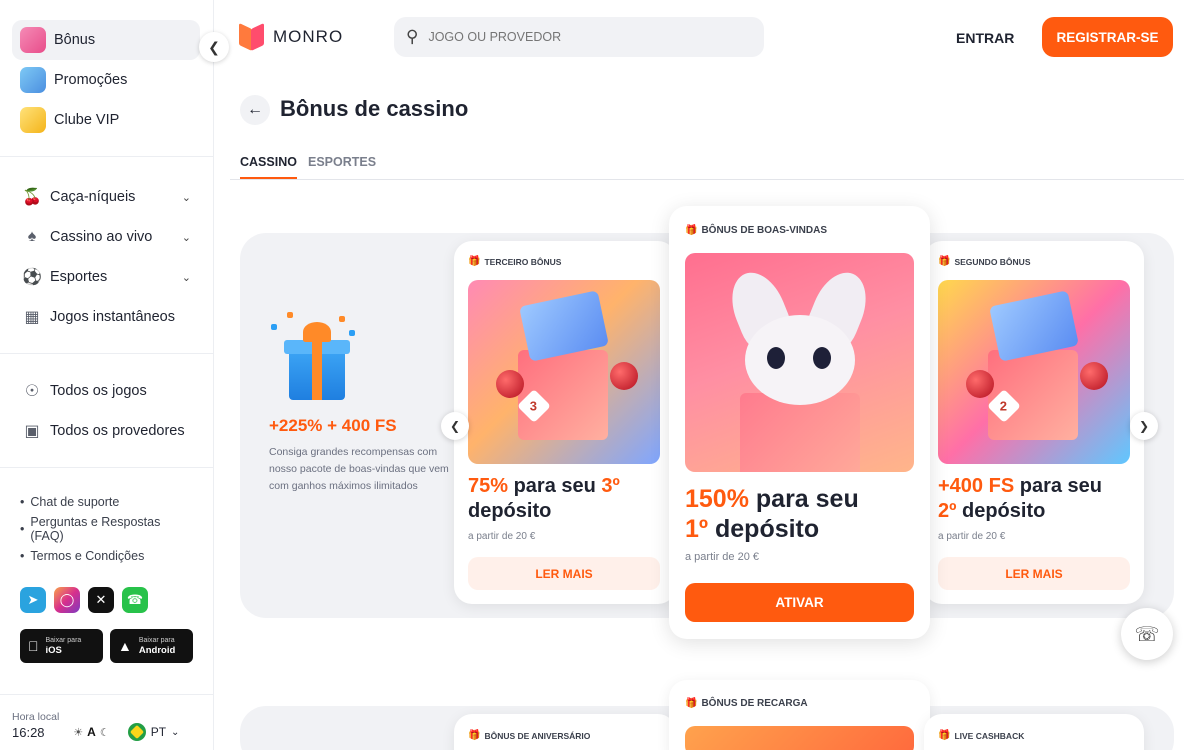 This screenshot has width=1200, height=750. I want to click on search-bar: ⚲, so click(579, 37).